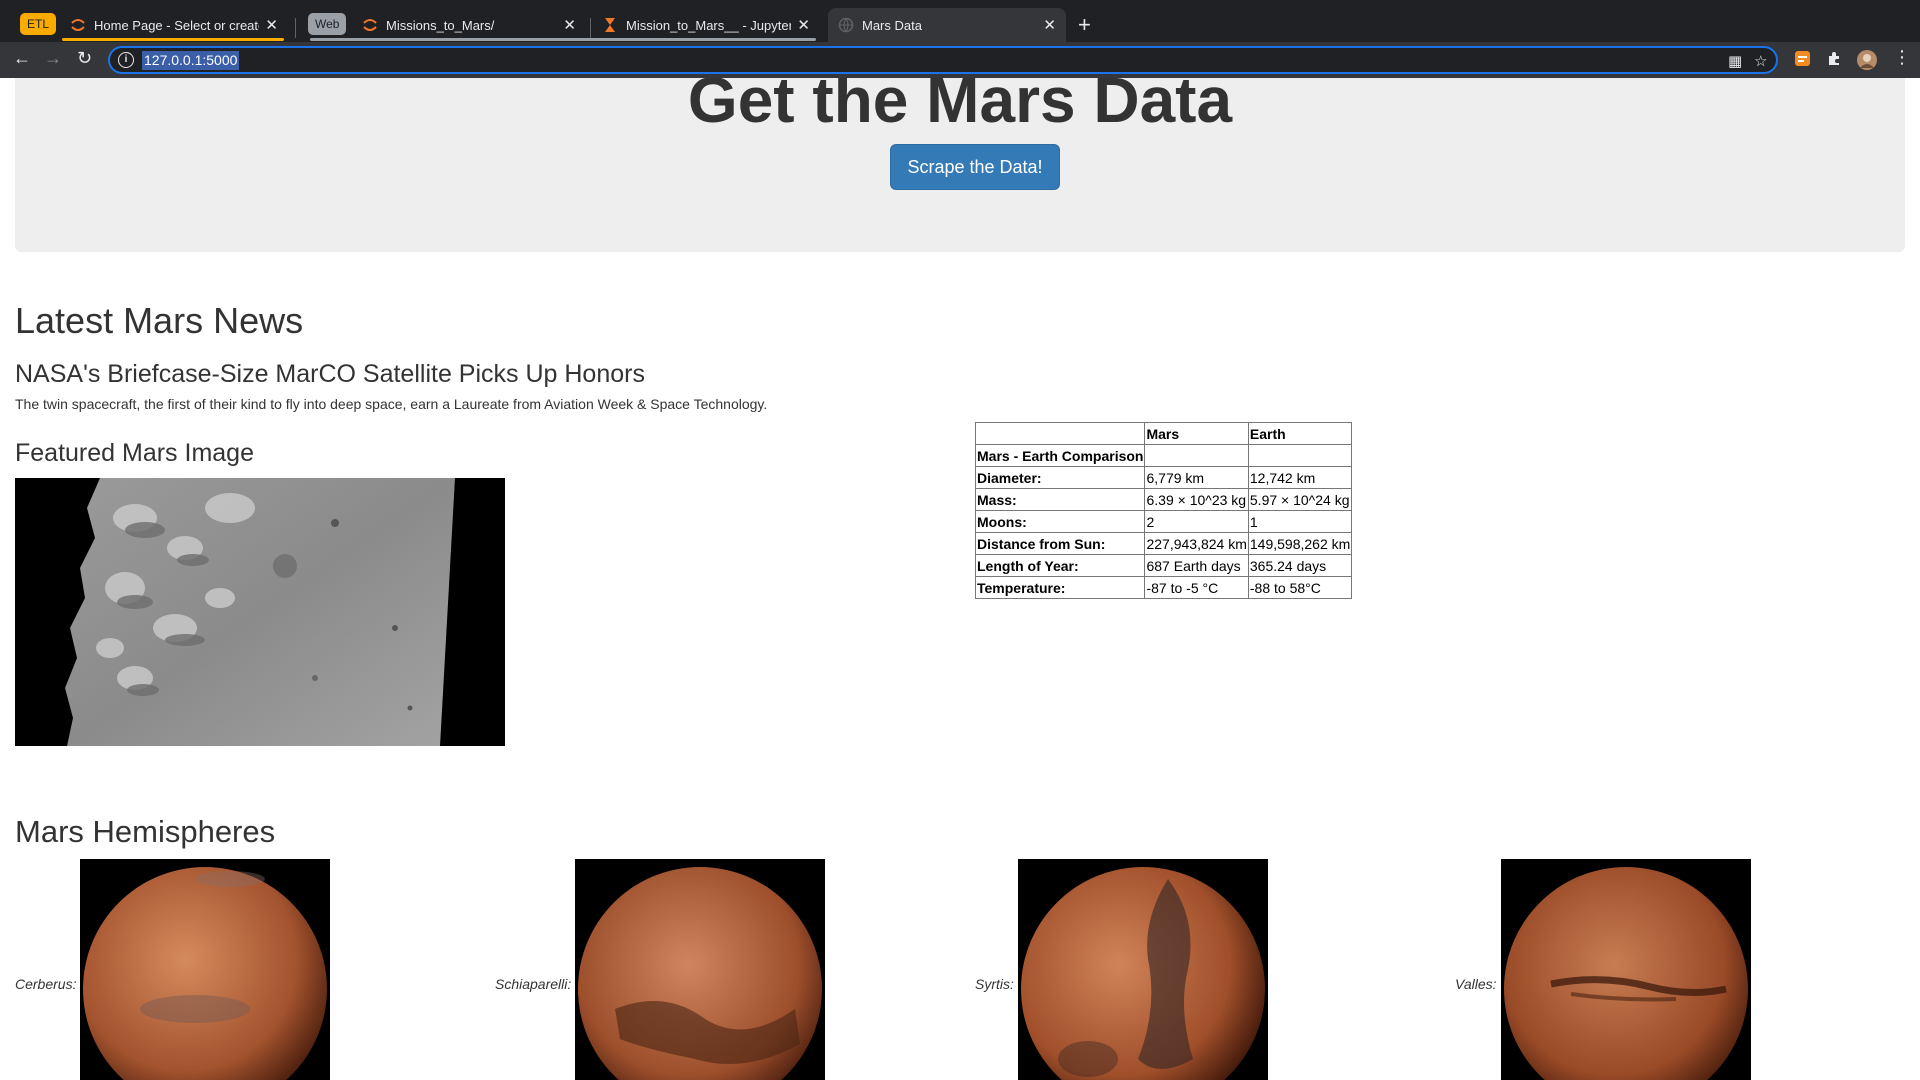 The width and height of the screenshot is (1920, 1080). Describe the element at coordinates (126, 60) in the screenshot. I see `info-icon: i` at that location.